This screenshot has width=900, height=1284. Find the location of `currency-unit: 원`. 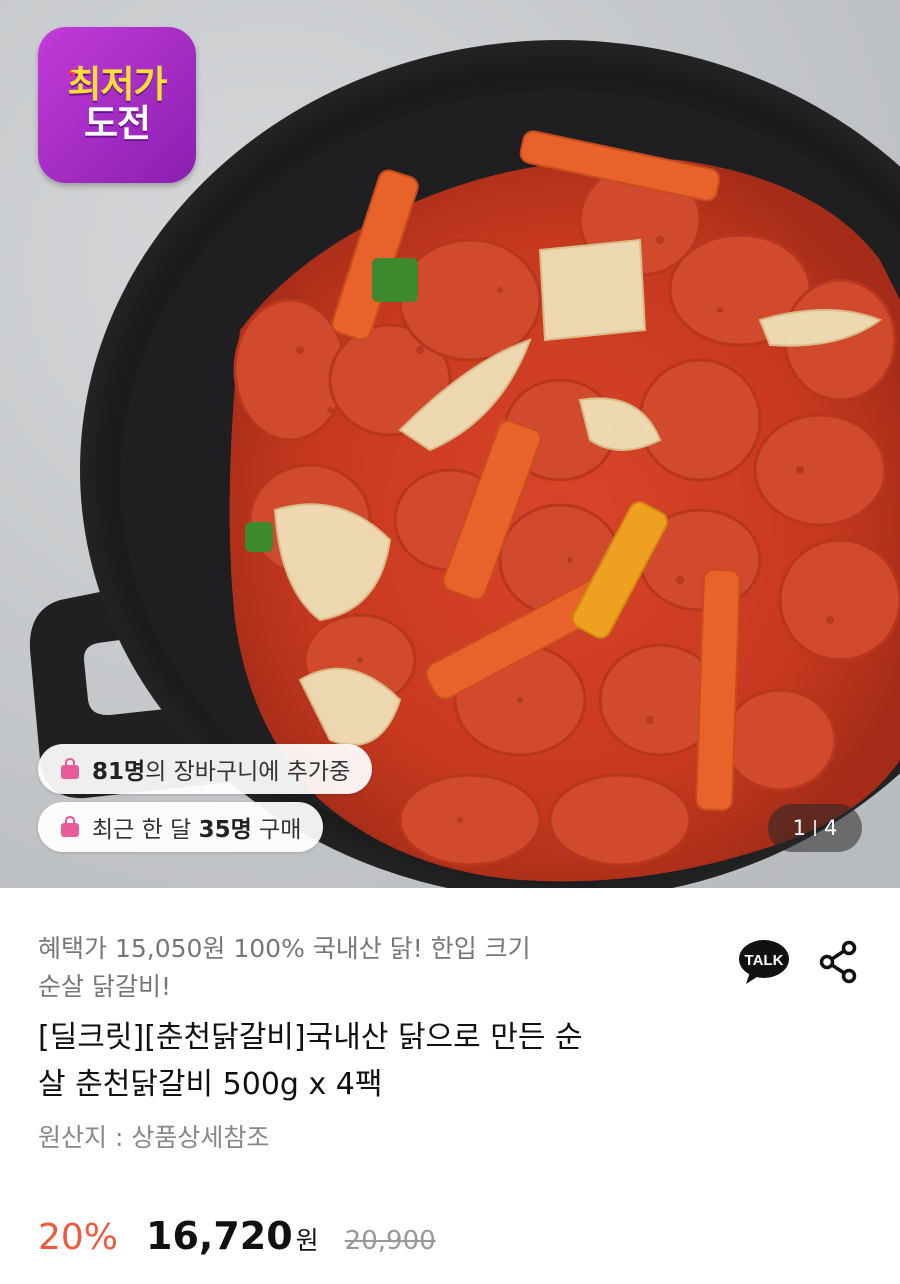

currency-unit: 원 is located at coordinates (307, 1240).